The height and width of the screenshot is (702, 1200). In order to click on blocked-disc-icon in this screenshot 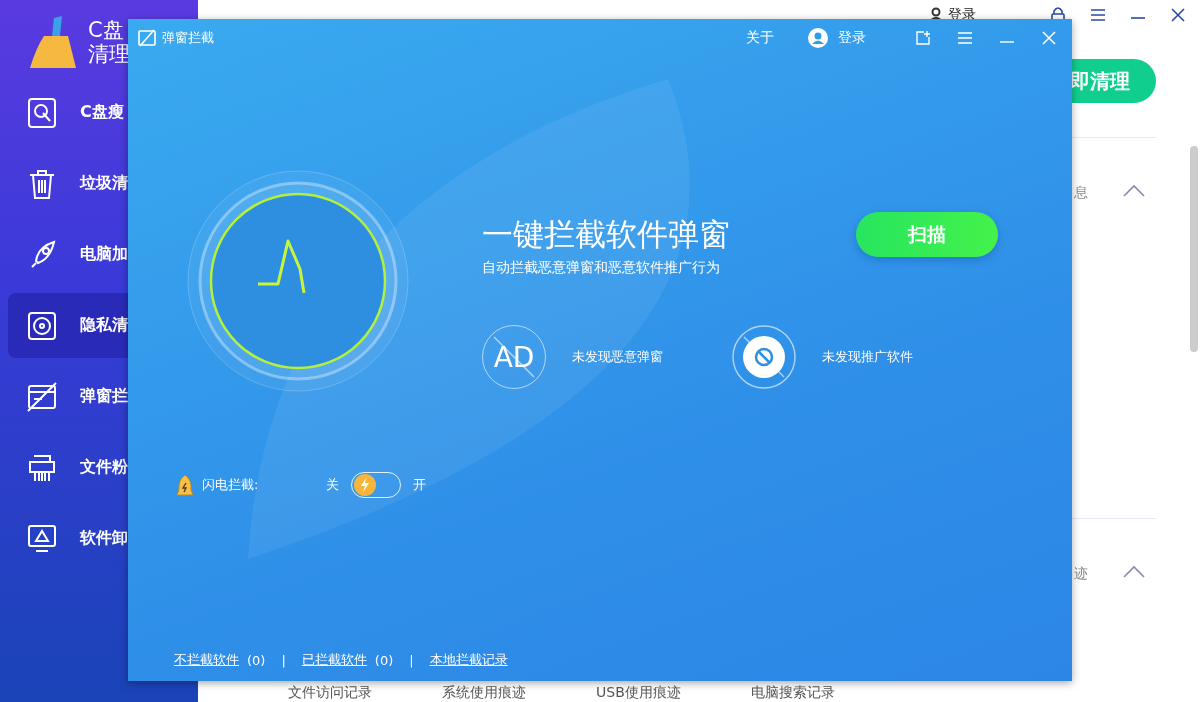, I will do `click(764, 357)`.